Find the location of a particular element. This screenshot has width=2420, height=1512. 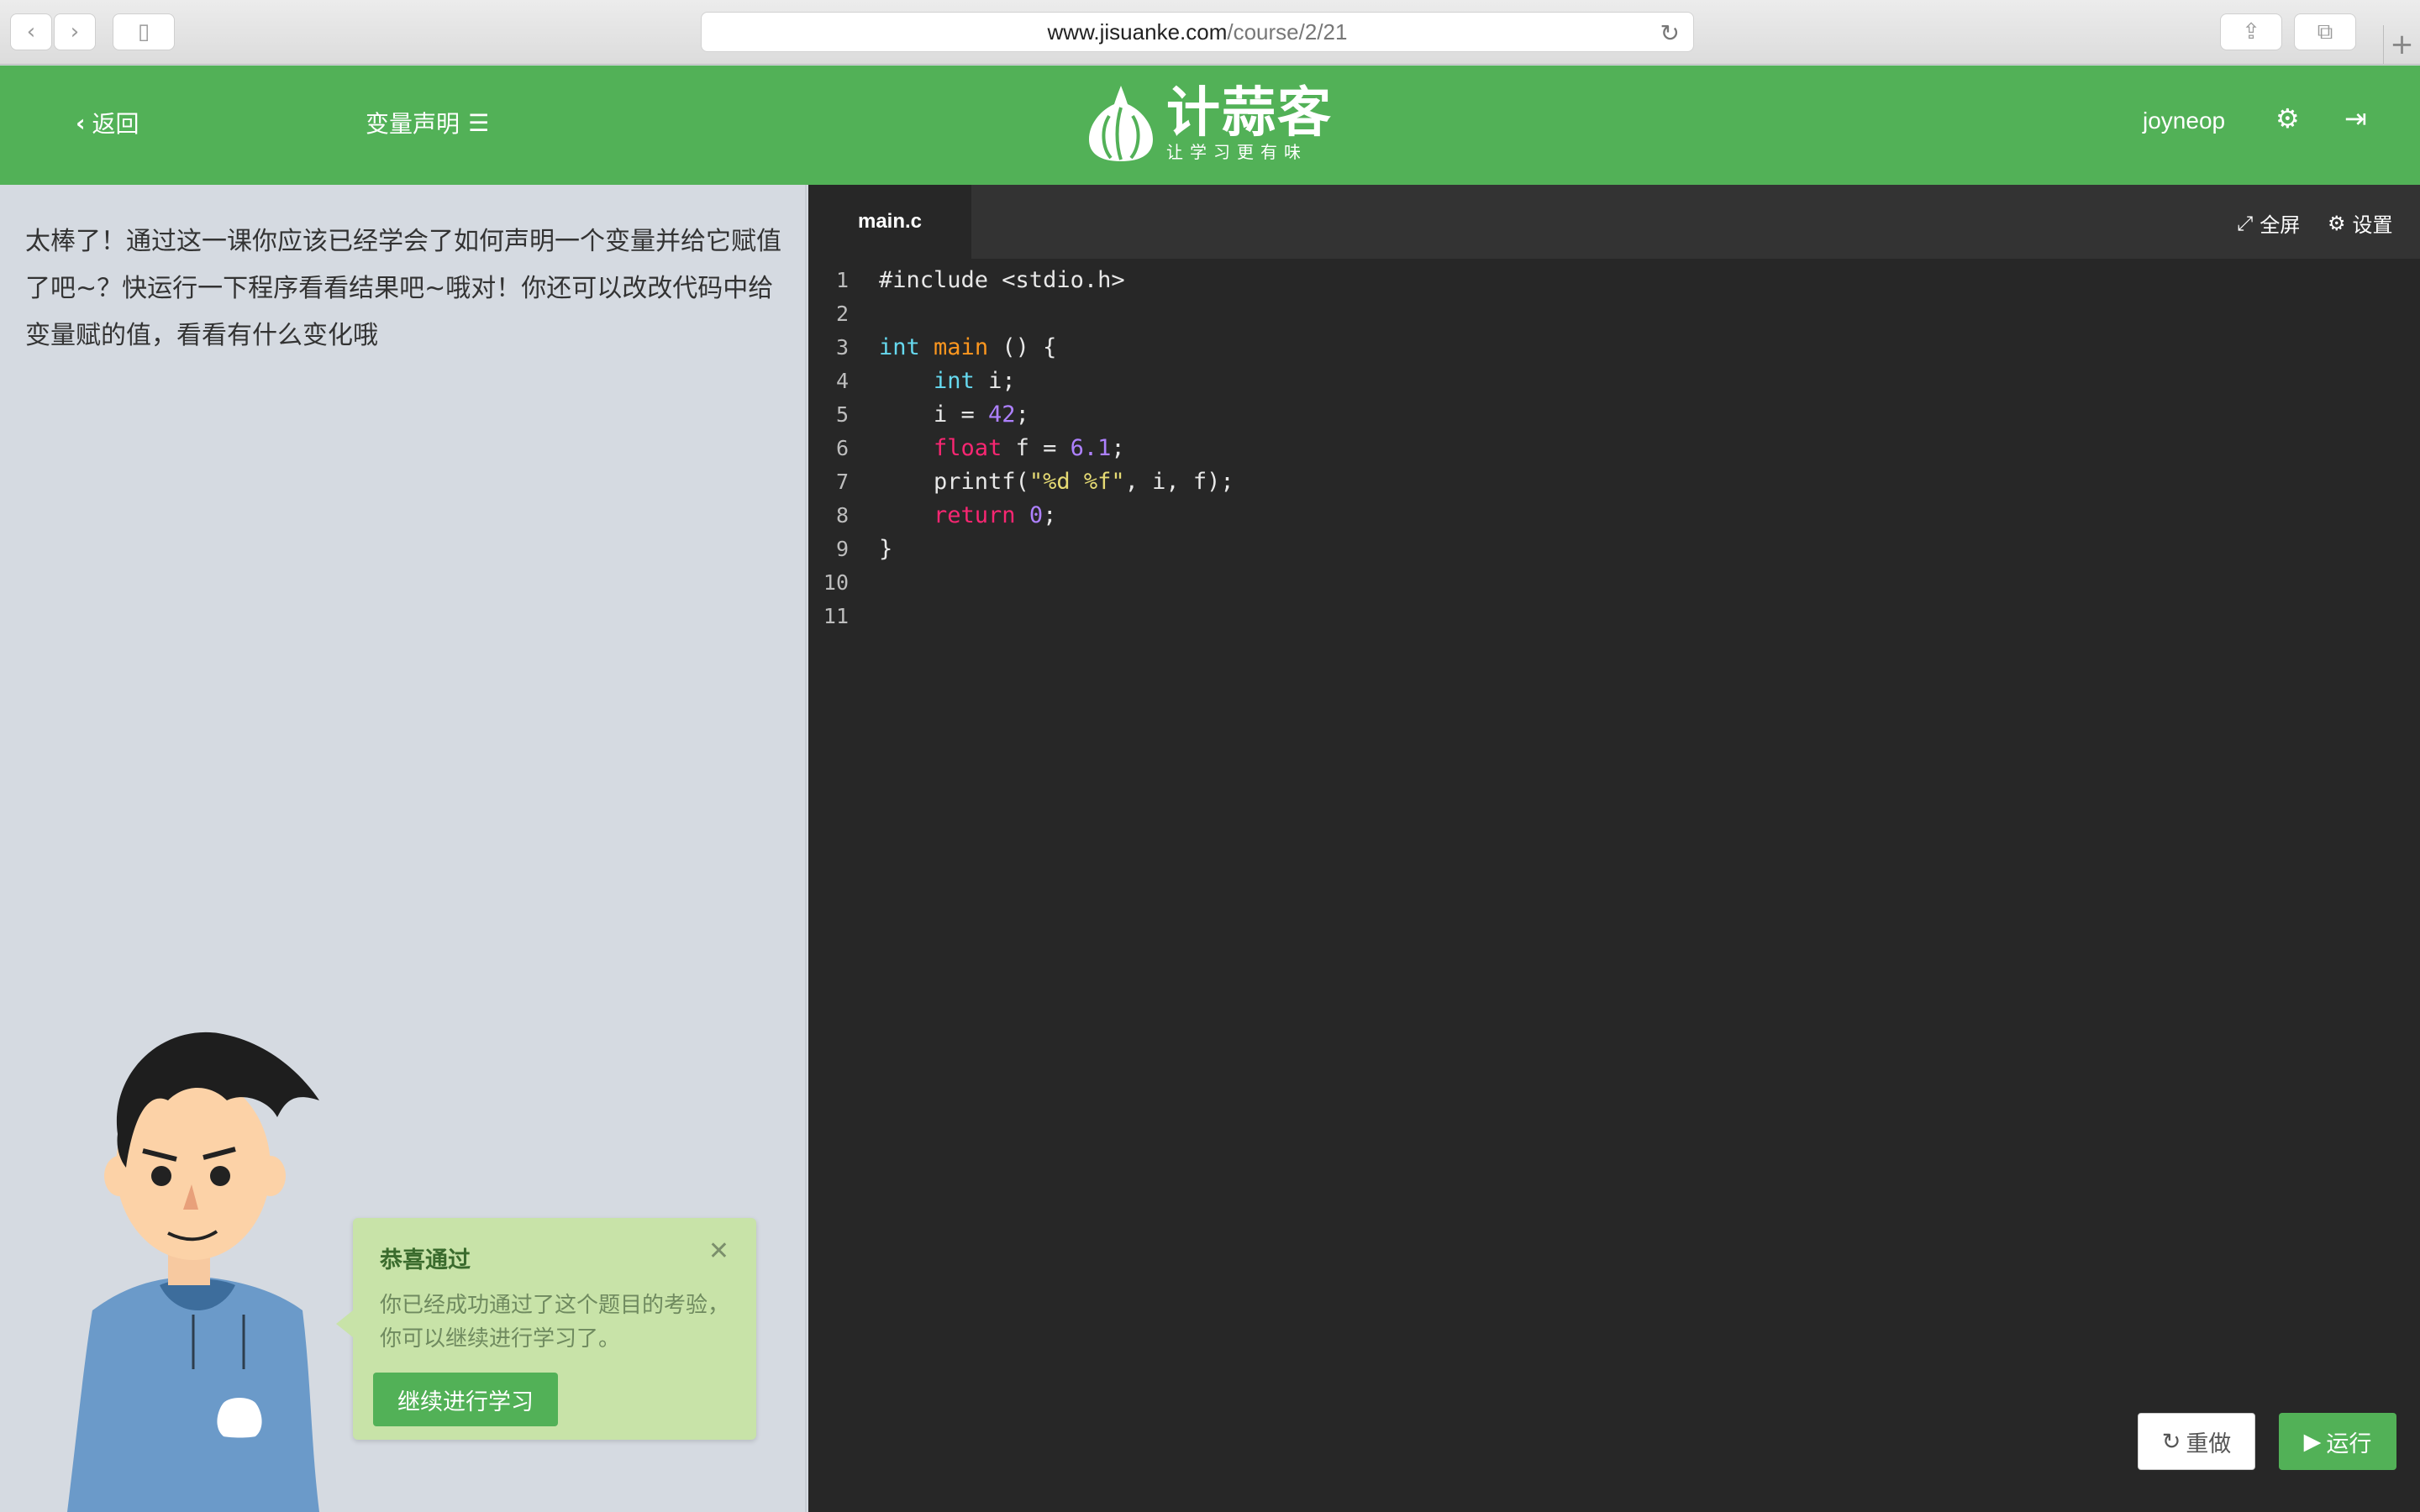

code-line: 6 float f = 6.1; is located at coordinates (1614, 448).